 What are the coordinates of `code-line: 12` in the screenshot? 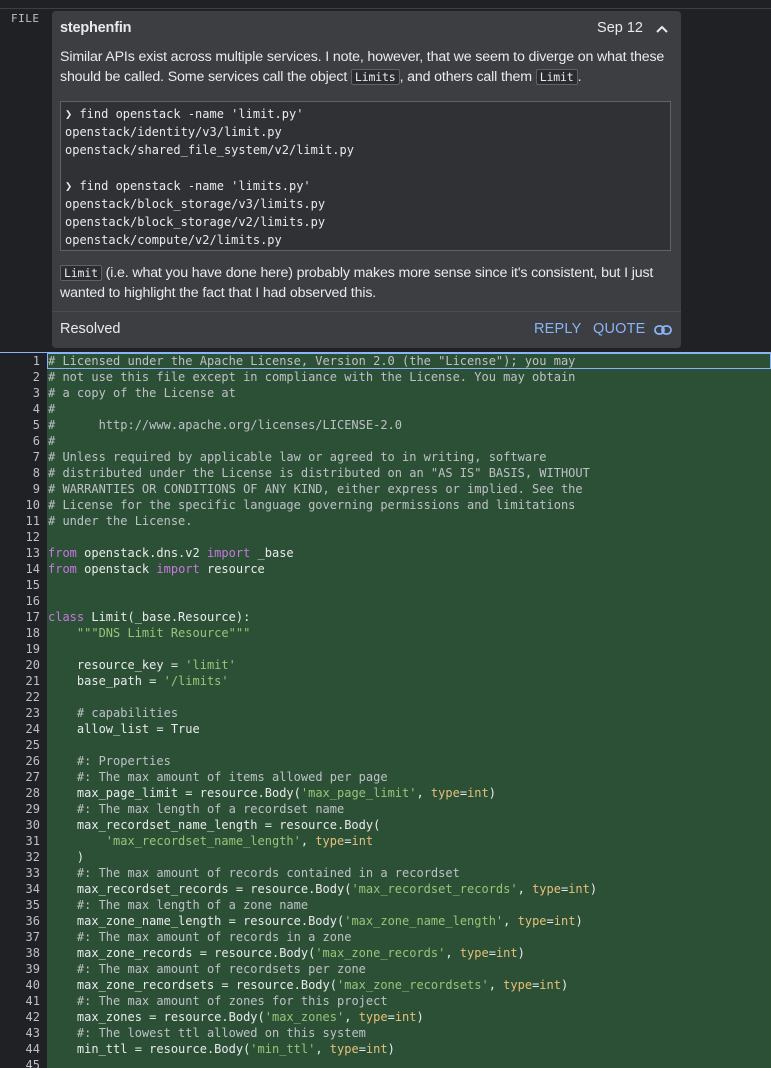 It's located at (385, 537).